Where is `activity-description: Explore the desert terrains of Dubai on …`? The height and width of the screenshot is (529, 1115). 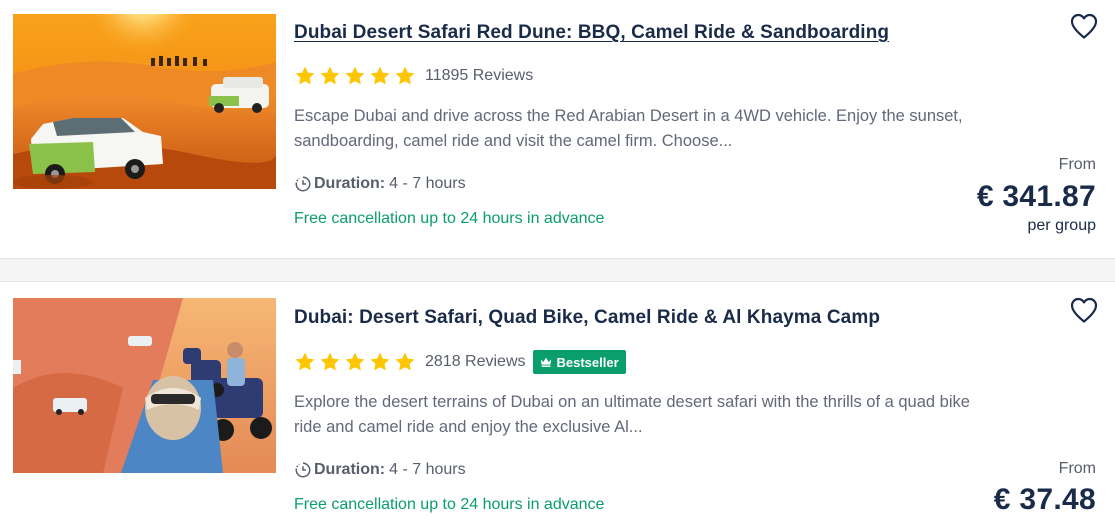
activity-description: Explore the desert terrains of Dubai on … is located at coordinates (664, 415).